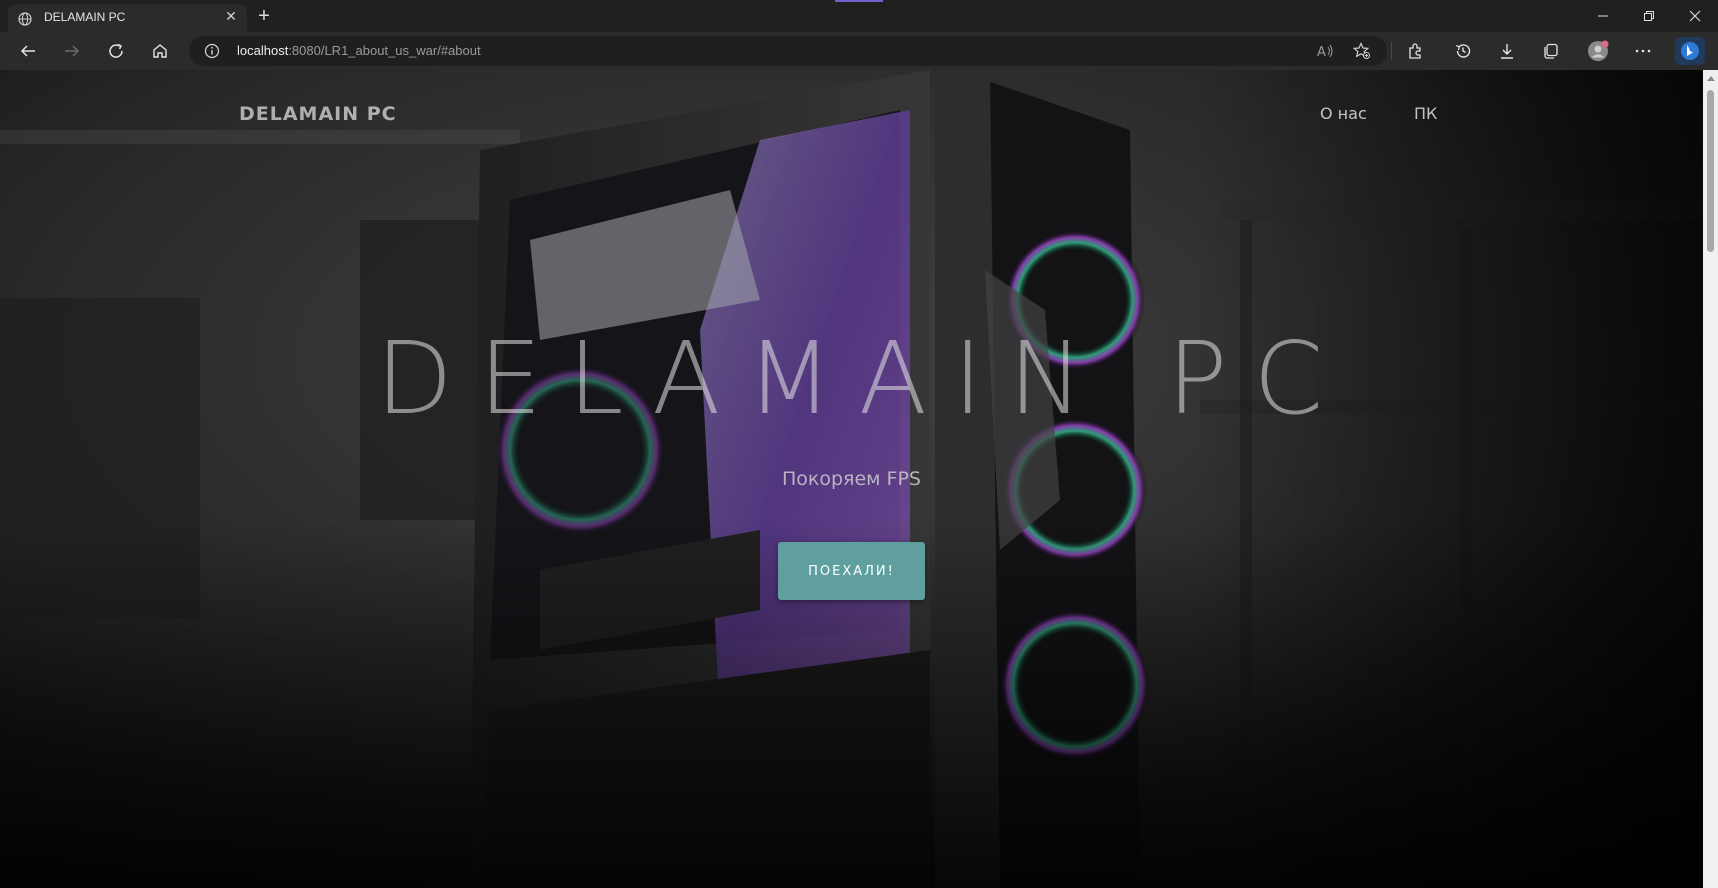  What do you see at coordinates (1649, 16) in the screenshot?
I see `maximize-icon` at bounding box center [1649, 16].